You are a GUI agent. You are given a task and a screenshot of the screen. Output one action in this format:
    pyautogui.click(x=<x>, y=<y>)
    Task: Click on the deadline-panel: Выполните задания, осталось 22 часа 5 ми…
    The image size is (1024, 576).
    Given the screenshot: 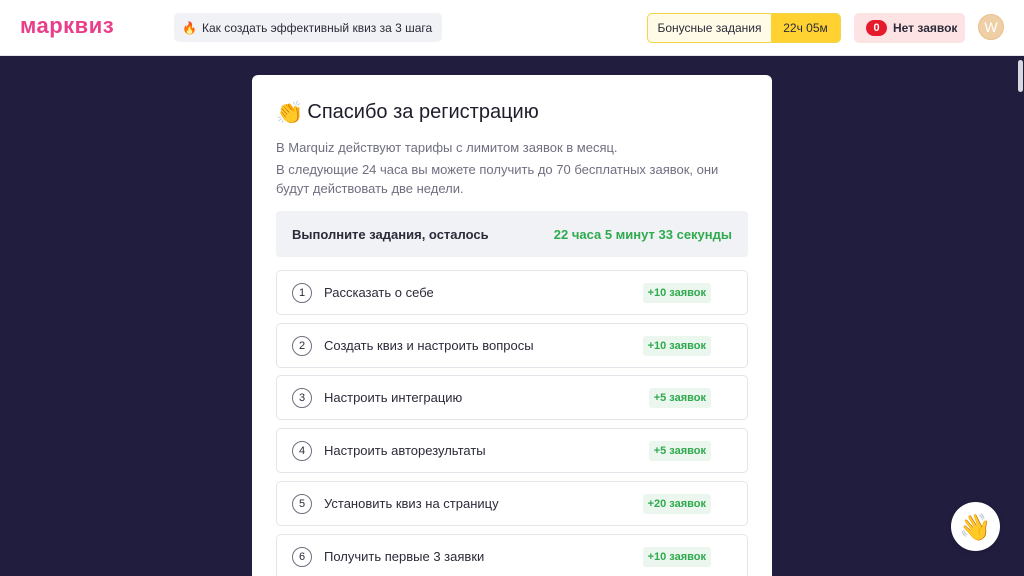 What is the action you would take?
    pyautogui.click(x=512, y=234)
    